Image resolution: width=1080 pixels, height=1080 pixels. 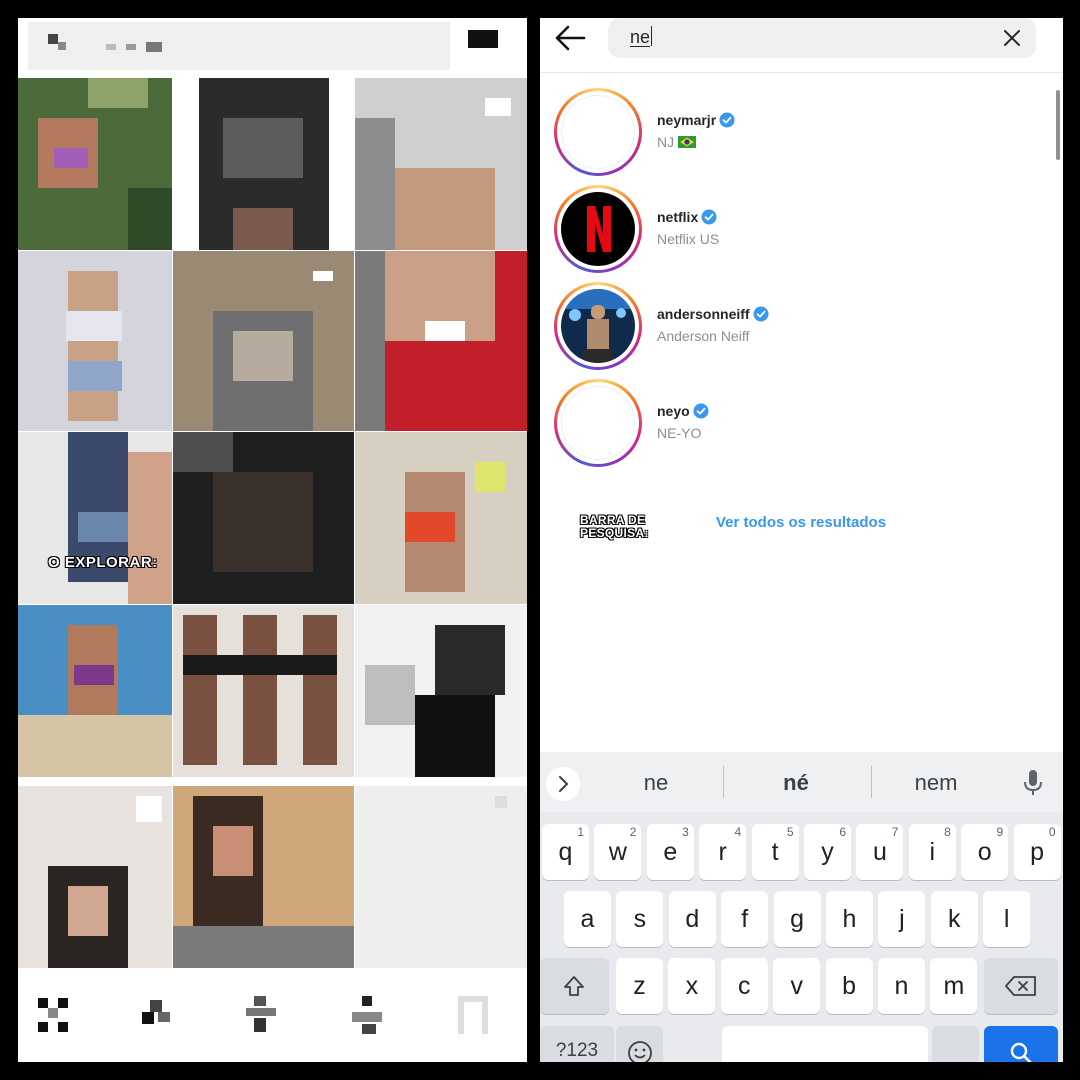 I want to click on key-label: p, so click(x=1037, y=852).